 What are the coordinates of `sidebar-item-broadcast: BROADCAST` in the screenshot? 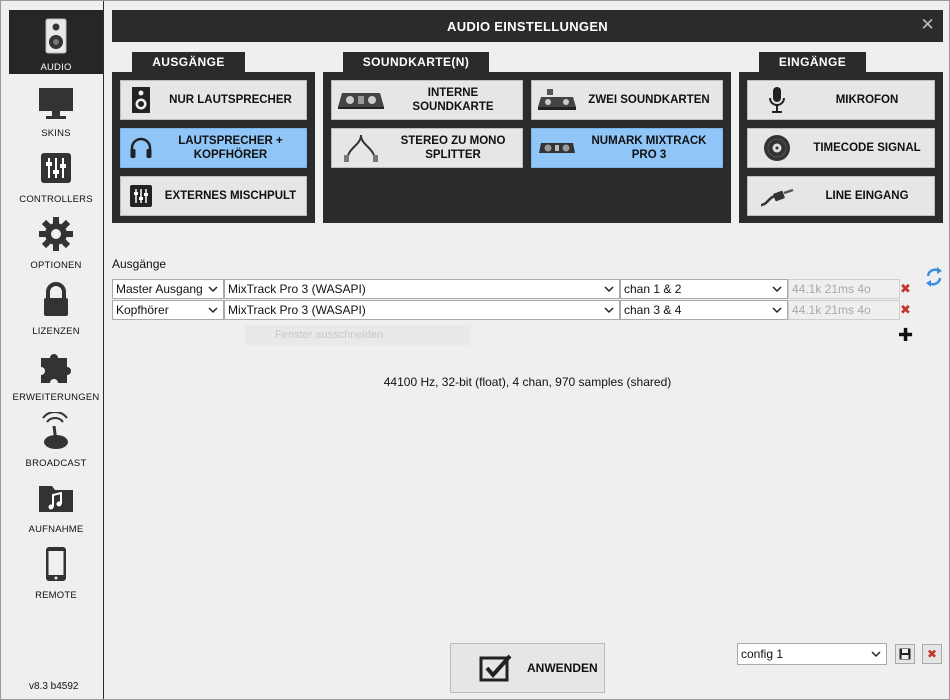 It's located at (56, 438).